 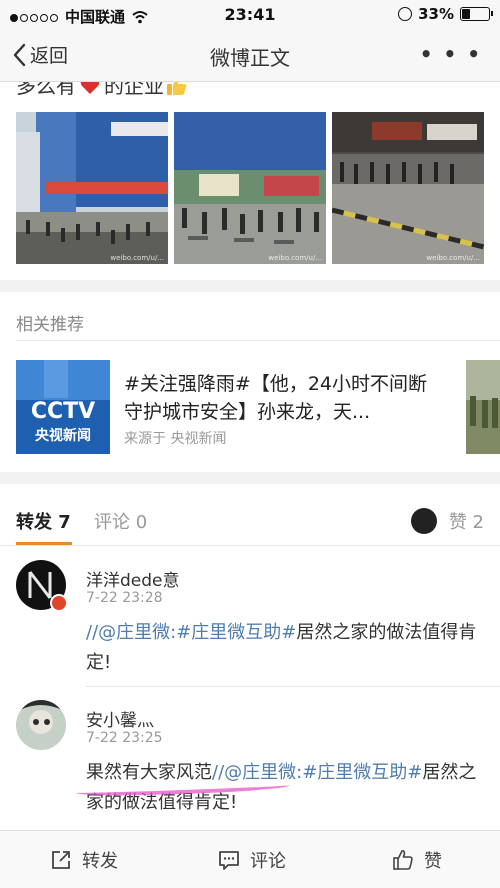 I want to click on repost-button: 转发, so click(x=84, y=860).